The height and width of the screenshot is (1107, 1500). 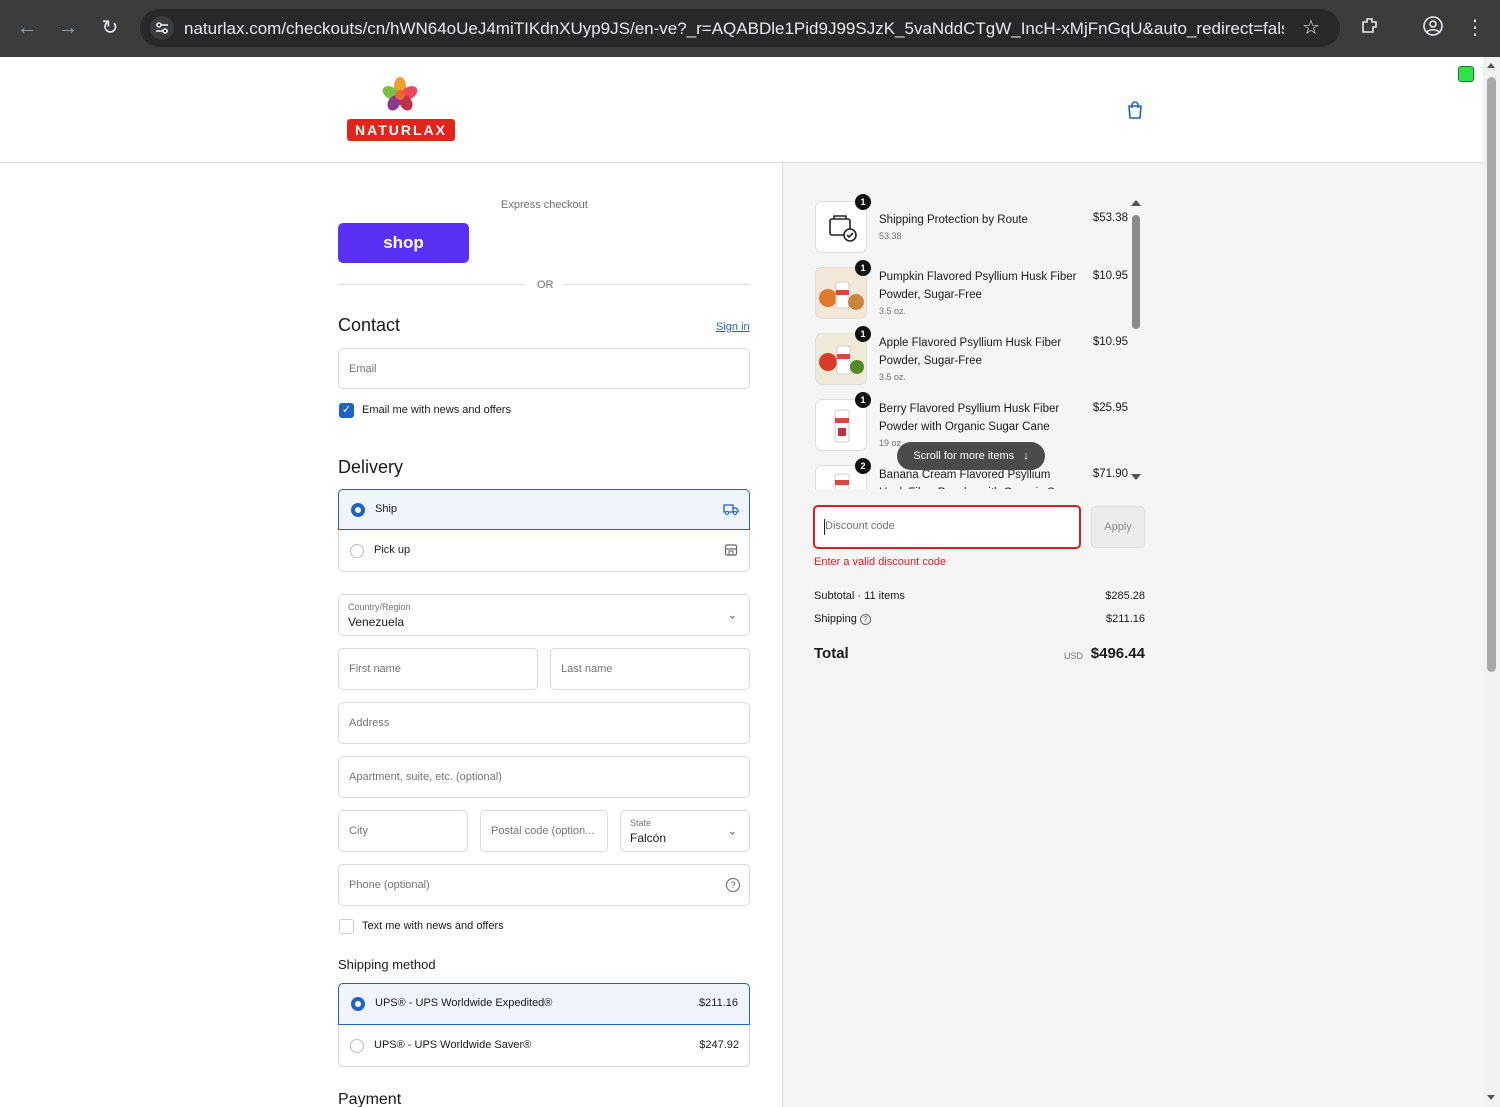 What do you see at coordinates (1118, 527) in the screenshot?
I see `apply-discount-button: Apply` at bounding box center [1118, 527].